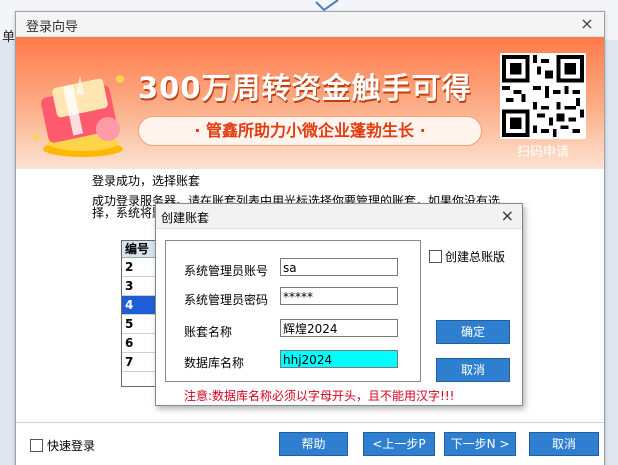 The image size is (618, 465). What do you see at coordinates (339, 328) in the screenshot?
I see `account-set-name-input: 辉煌2024` at bounding box center [339, 328].